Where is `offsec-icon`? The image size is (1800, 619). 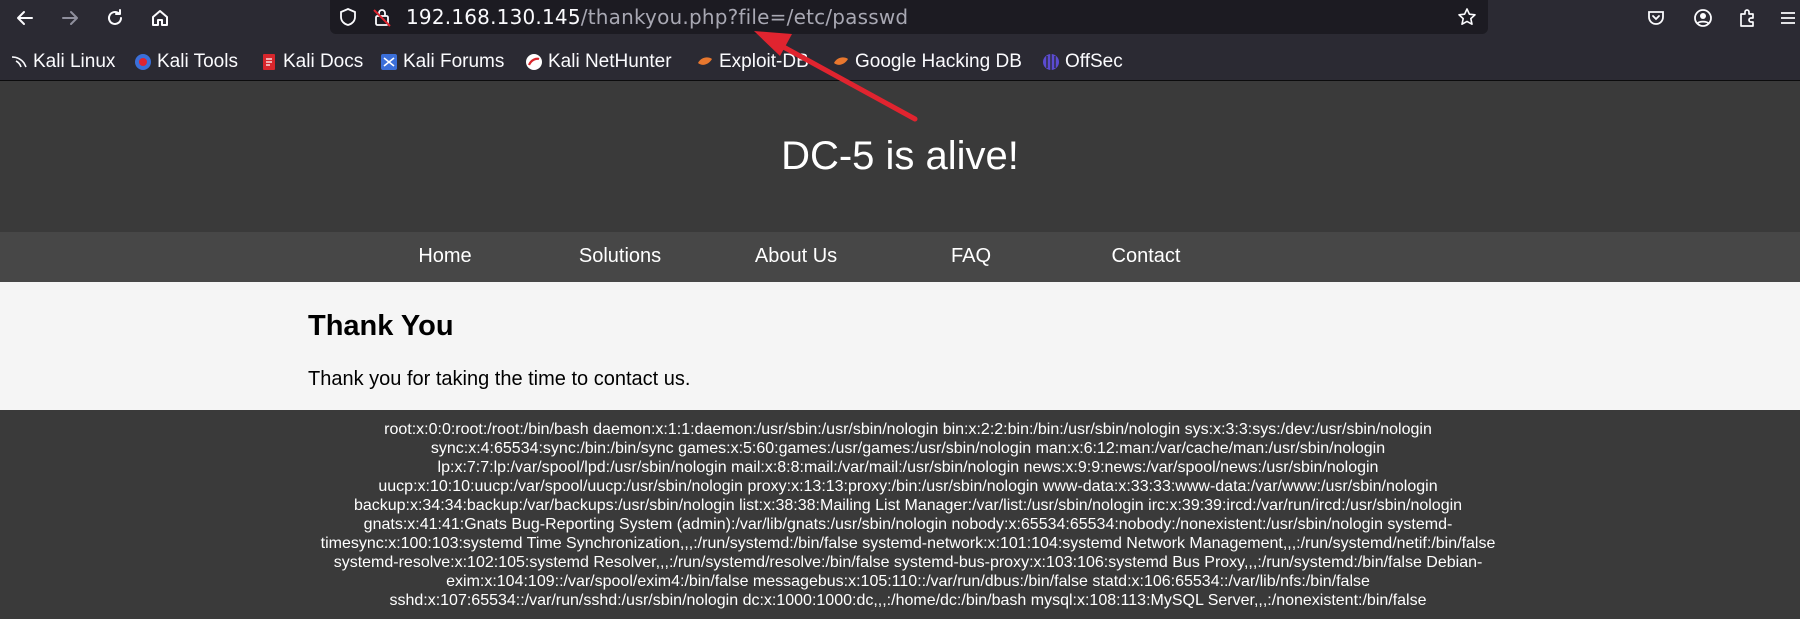 offsec-icon is located at coordinates (1051, 62).